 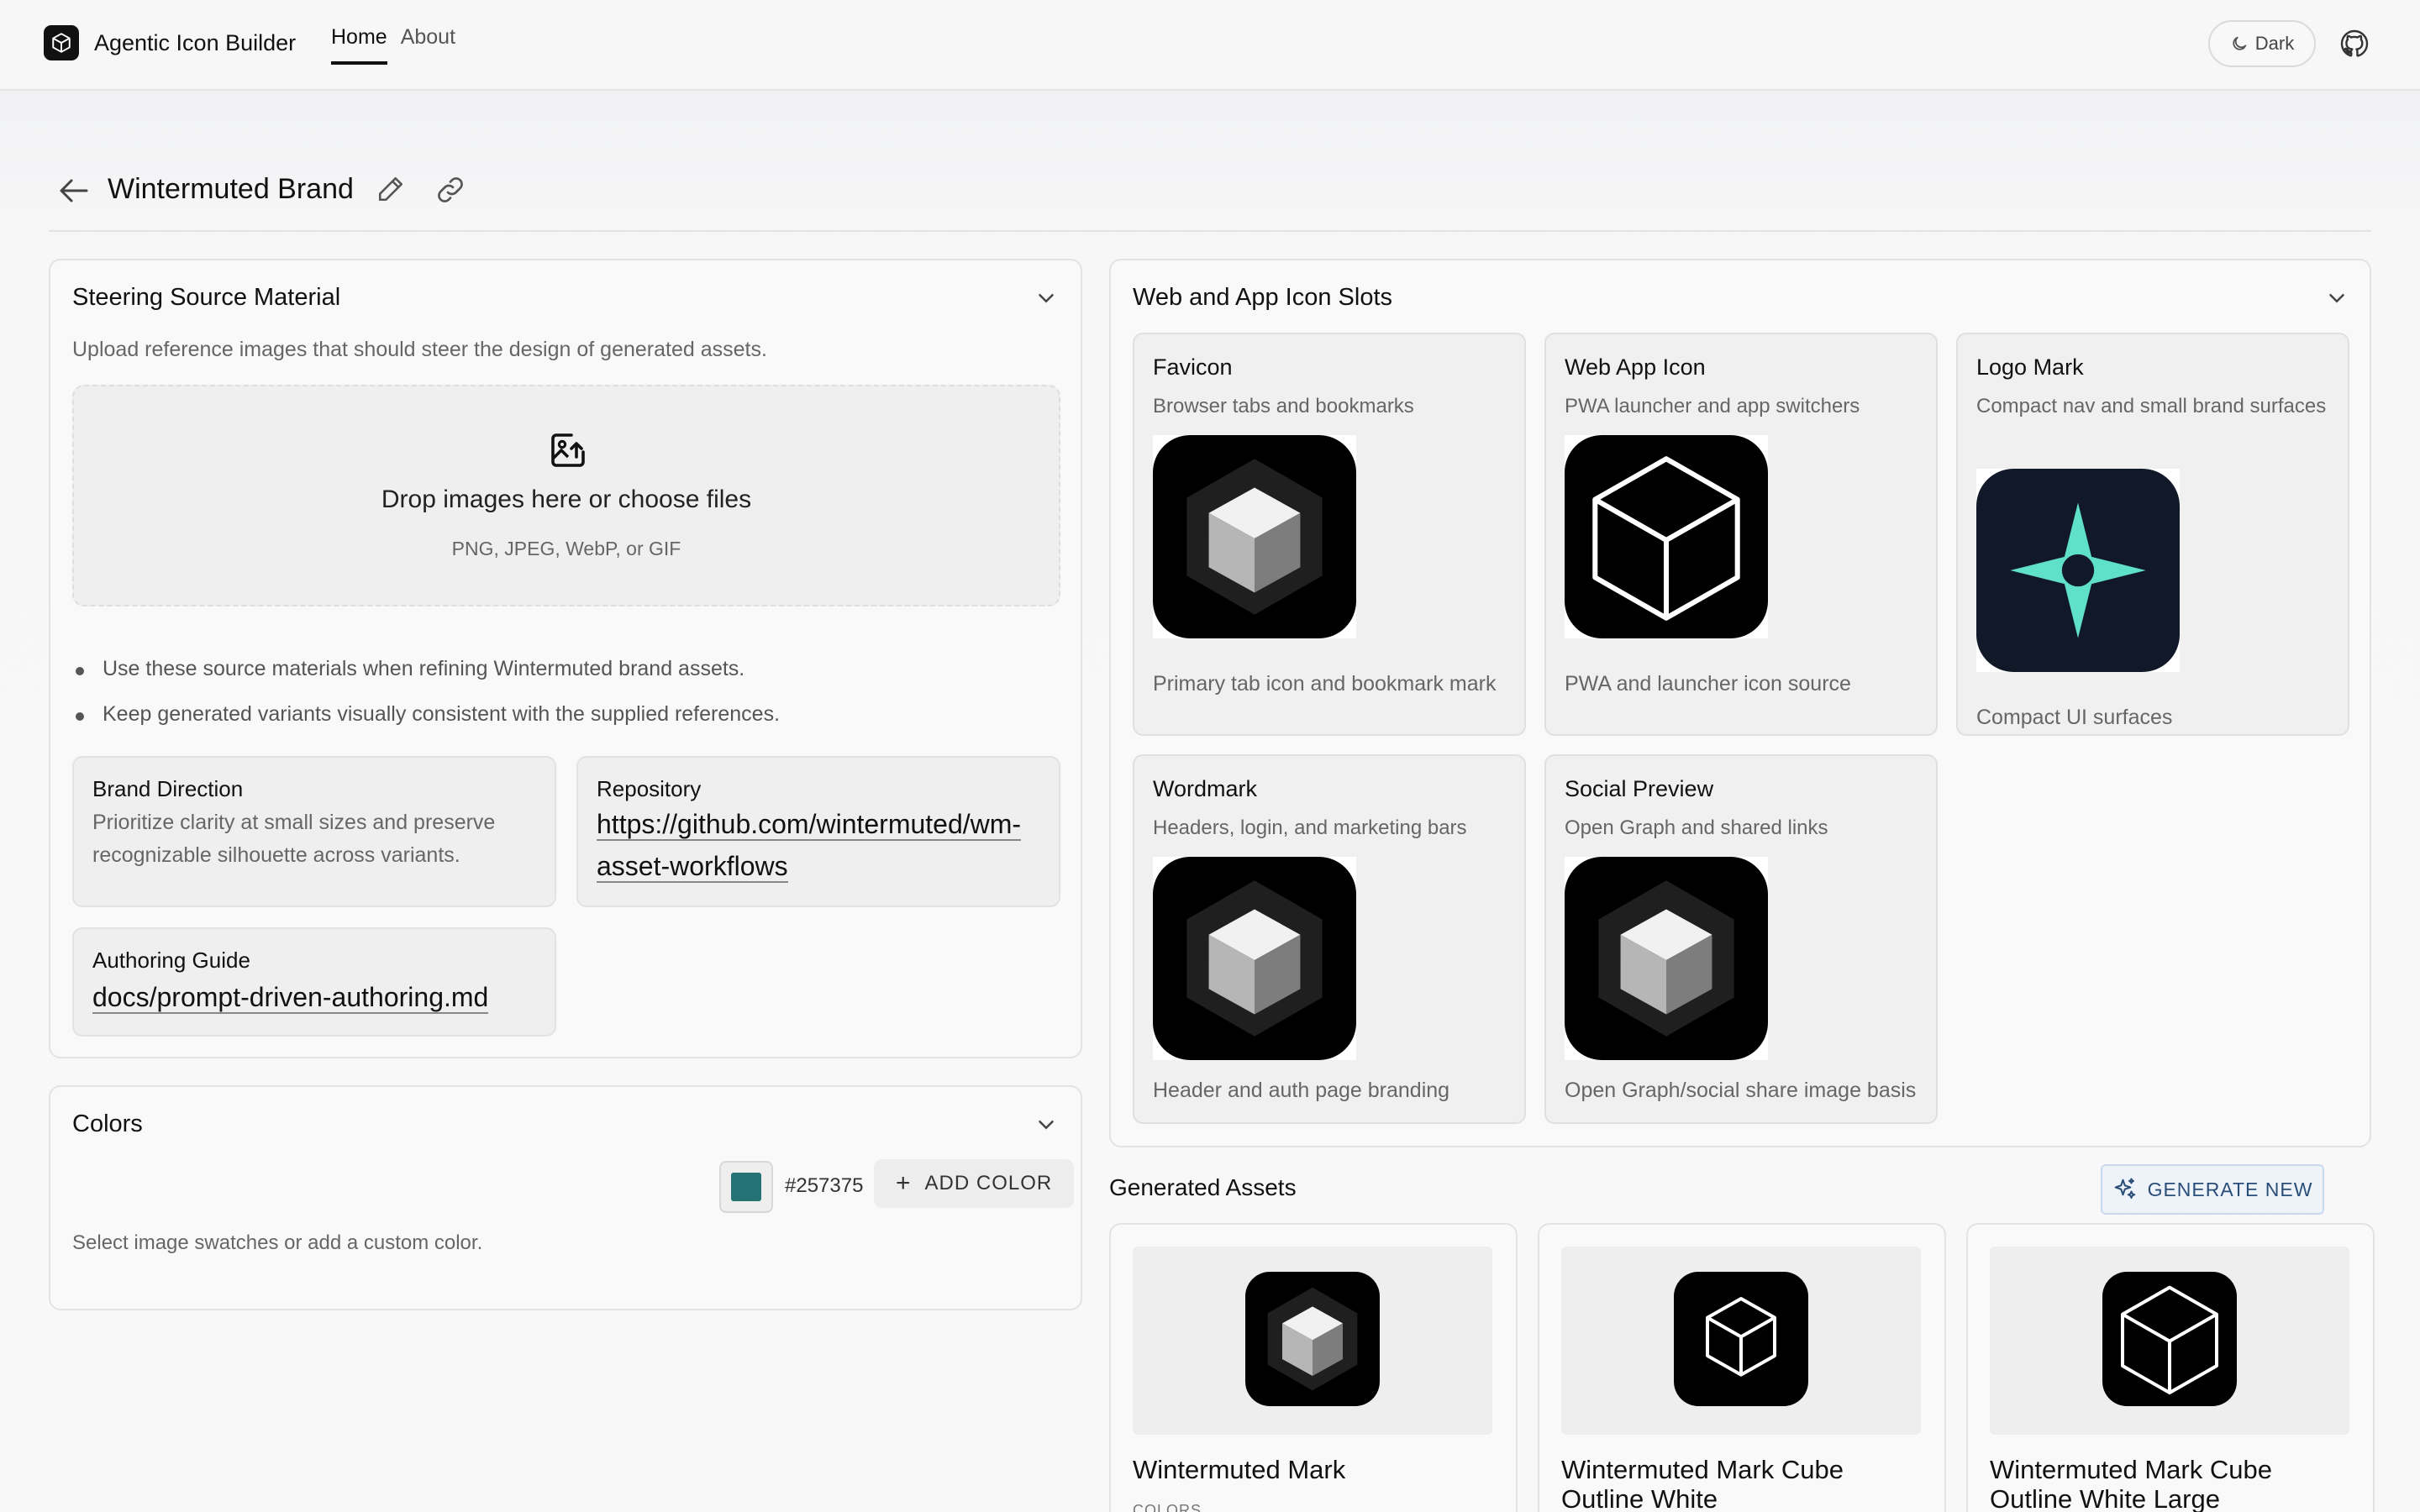 What do you see at coordinates (291, 997) in the screenshot?
I see `authoring-guide-link: docs/prompt-driven-authoring.md` at bounding box center [291, 997].